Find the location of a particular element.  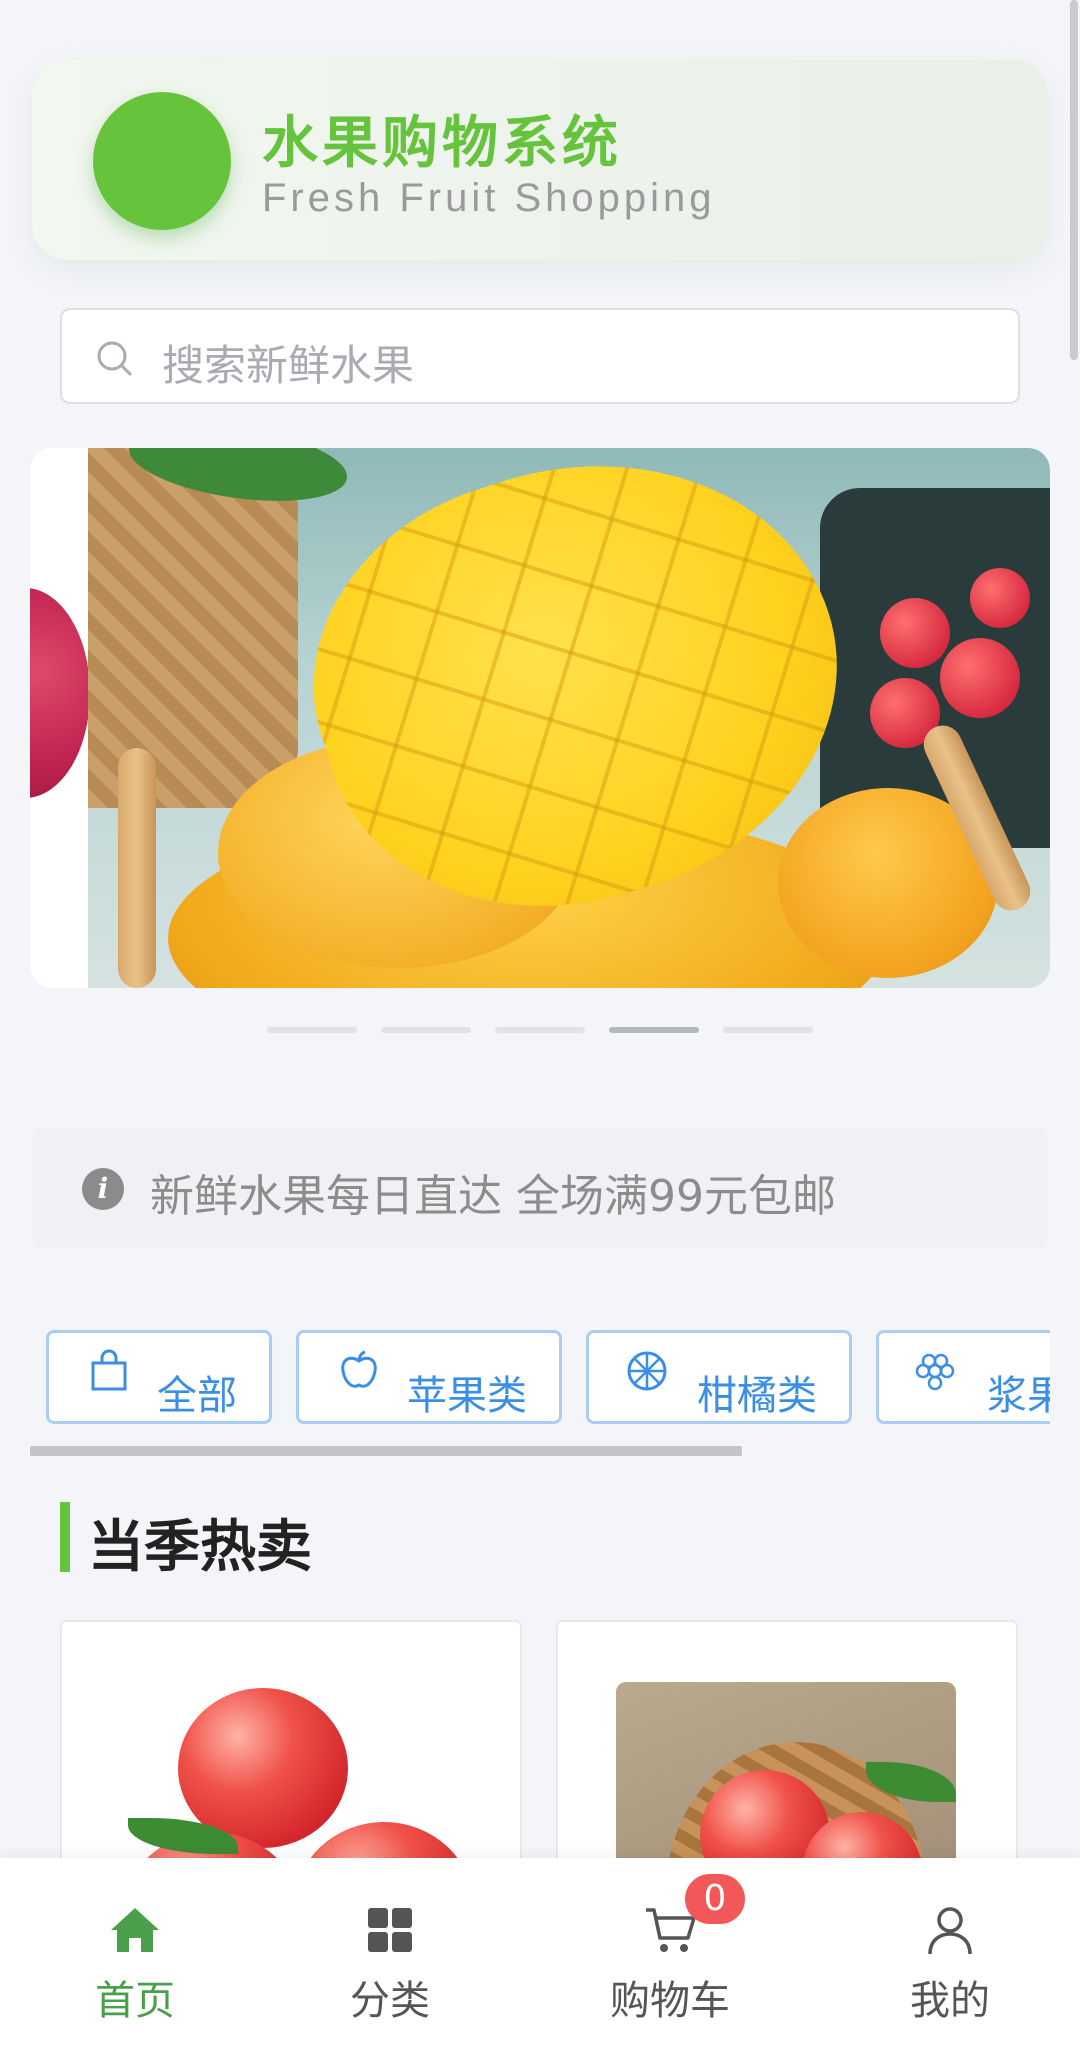

basket-image is located at coordinates (193, 628).